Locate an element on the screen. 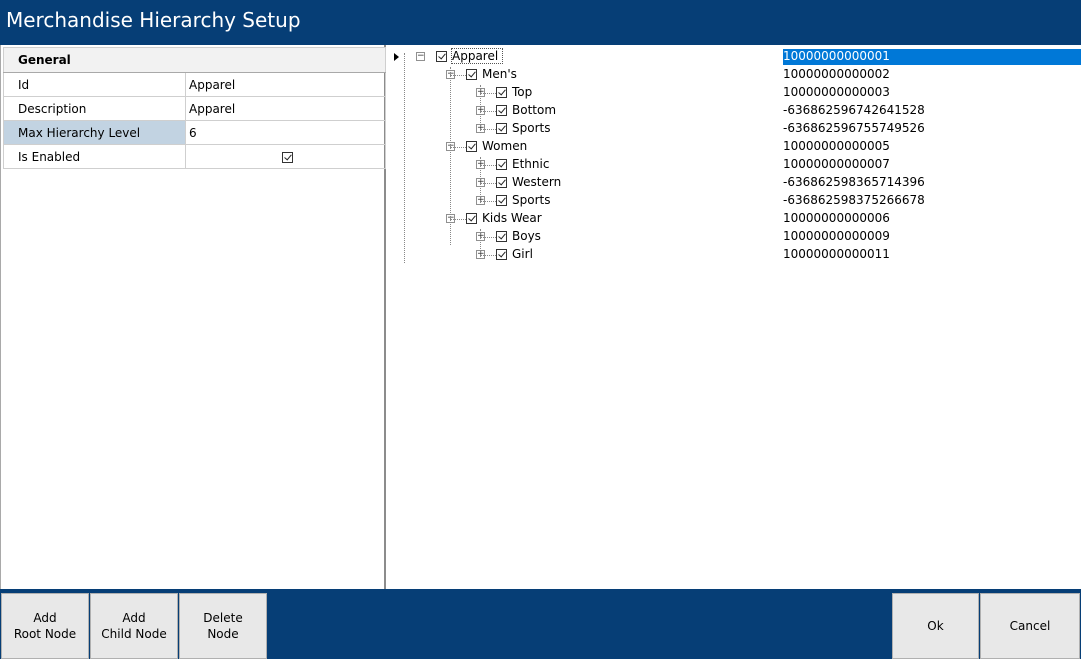  node-code: 10000000000006 is located at coordinates (836, 218).